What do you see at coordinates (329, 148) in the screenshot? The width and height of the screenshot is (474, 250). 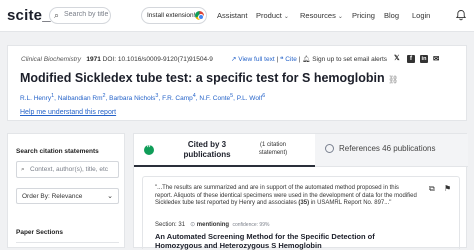 I see `references-icon` at bounding box center [329, 148].